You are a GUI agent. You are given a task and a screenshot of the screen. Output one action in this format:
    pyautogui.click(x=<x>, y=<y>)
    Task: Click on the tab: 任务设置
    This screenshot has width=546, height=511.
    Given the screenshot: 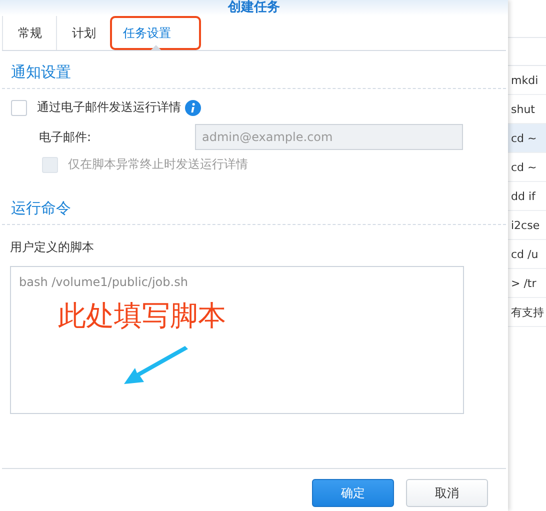 What is the action you would take?
    pyautogui.click(x=155, y=33)
    